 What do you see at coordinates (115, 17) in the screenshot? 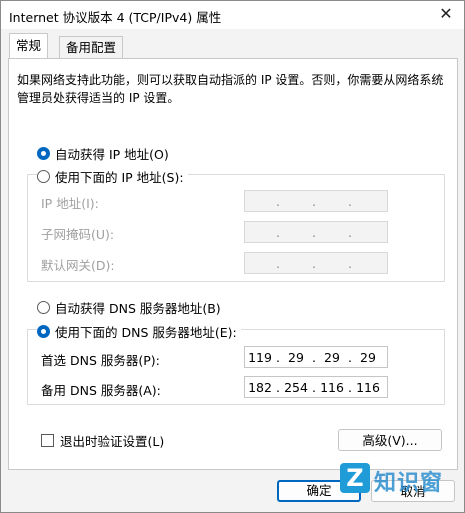
I see `window-title: Internet 协议版本 4 (TCP/IPv4) 属性` at bounding box center [115, 17].